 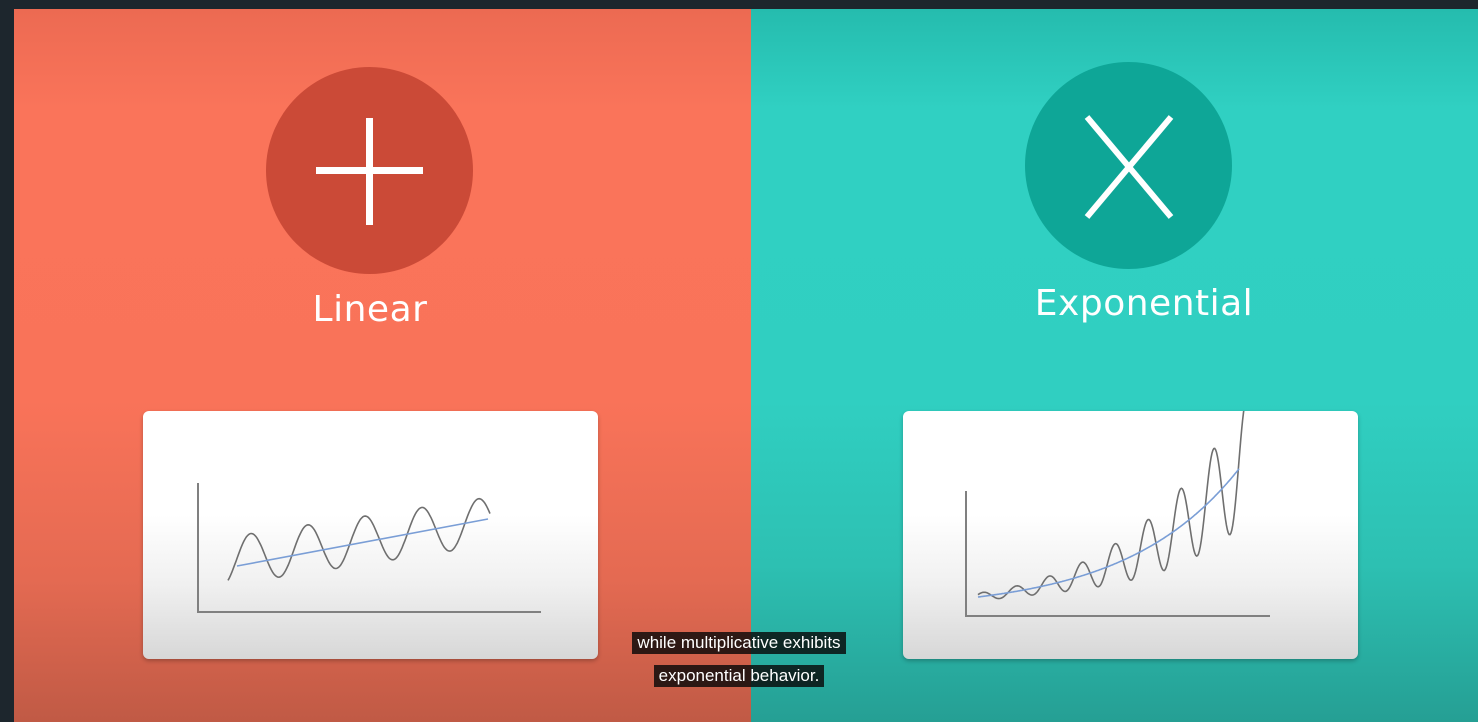 I want to click on linear-graph, so click(x=369, y=548).